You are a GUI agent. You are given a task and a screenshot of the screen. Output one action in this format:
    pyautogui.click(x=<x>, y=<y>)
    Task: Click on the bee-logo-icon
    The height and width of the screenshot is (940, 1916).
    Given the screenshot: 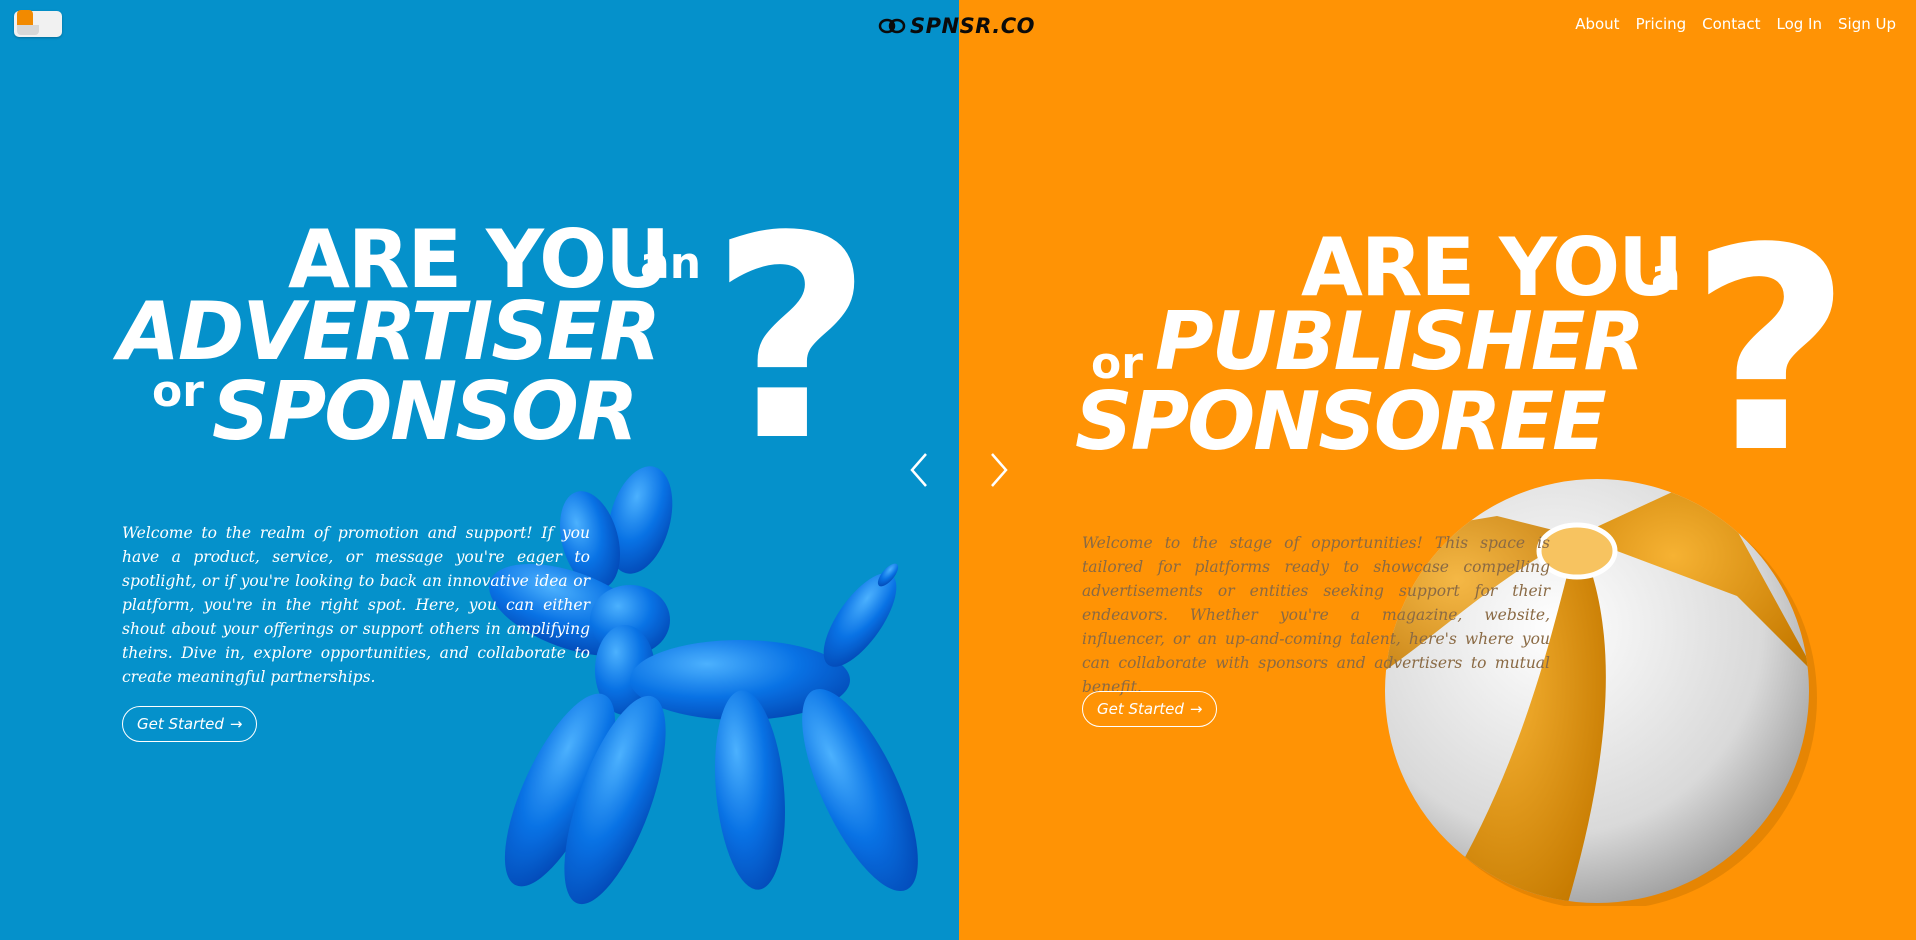 What is the action you would take?
    pyautogui.click(x=892, y=26)
    